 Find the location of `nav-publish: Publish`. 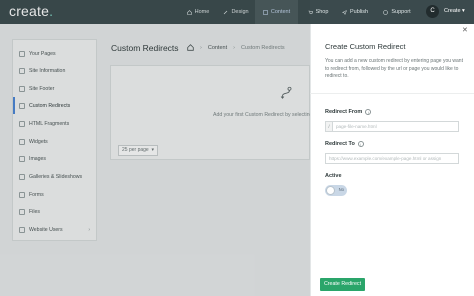

nav-publish: Publish is located at coordinates (355, 12).